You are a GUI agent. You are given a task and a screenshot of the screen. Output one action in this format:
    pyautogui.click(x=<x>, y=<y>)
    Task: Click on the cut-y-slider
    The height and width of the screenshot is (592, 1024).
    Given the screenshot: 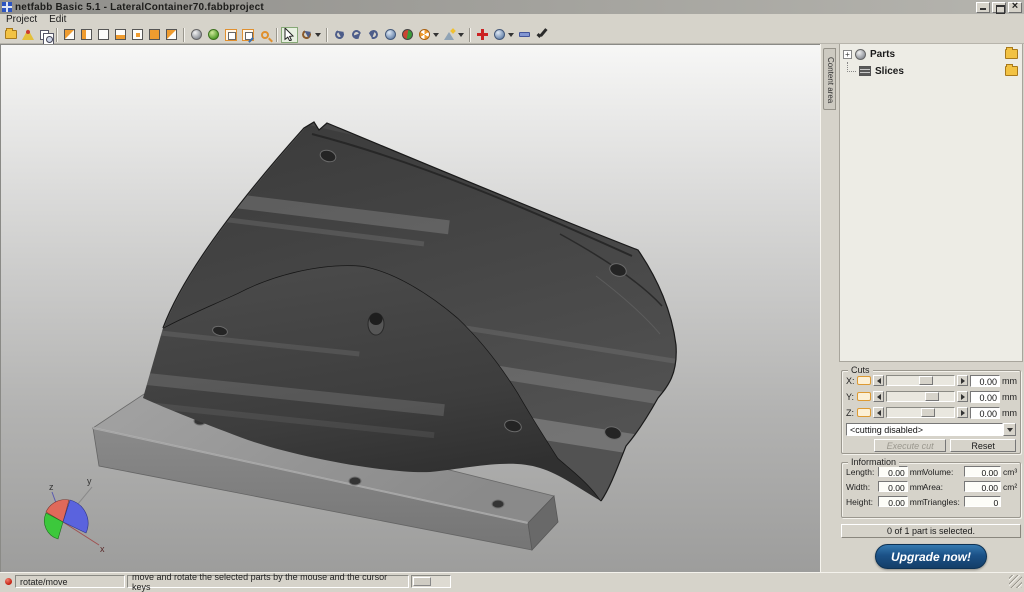 What is the action you would take?
    pyautogui.click(x=920, y=396)
    